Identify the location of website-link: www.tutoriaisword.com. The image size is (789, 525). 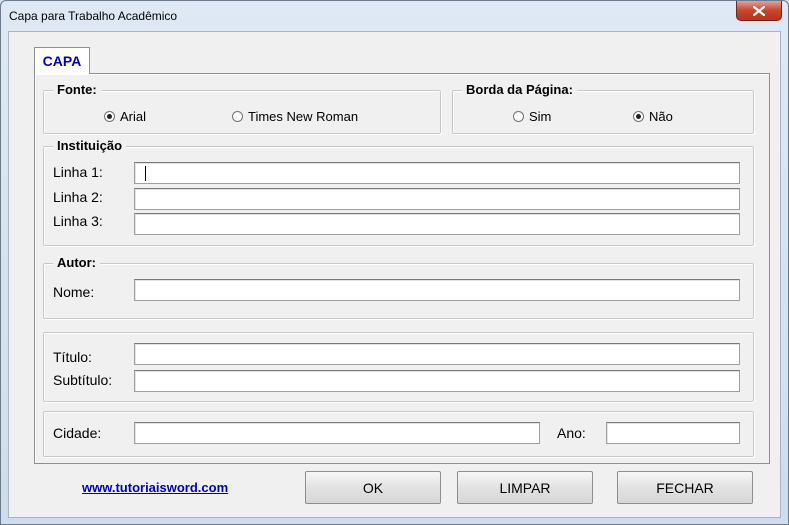
(155, 487).